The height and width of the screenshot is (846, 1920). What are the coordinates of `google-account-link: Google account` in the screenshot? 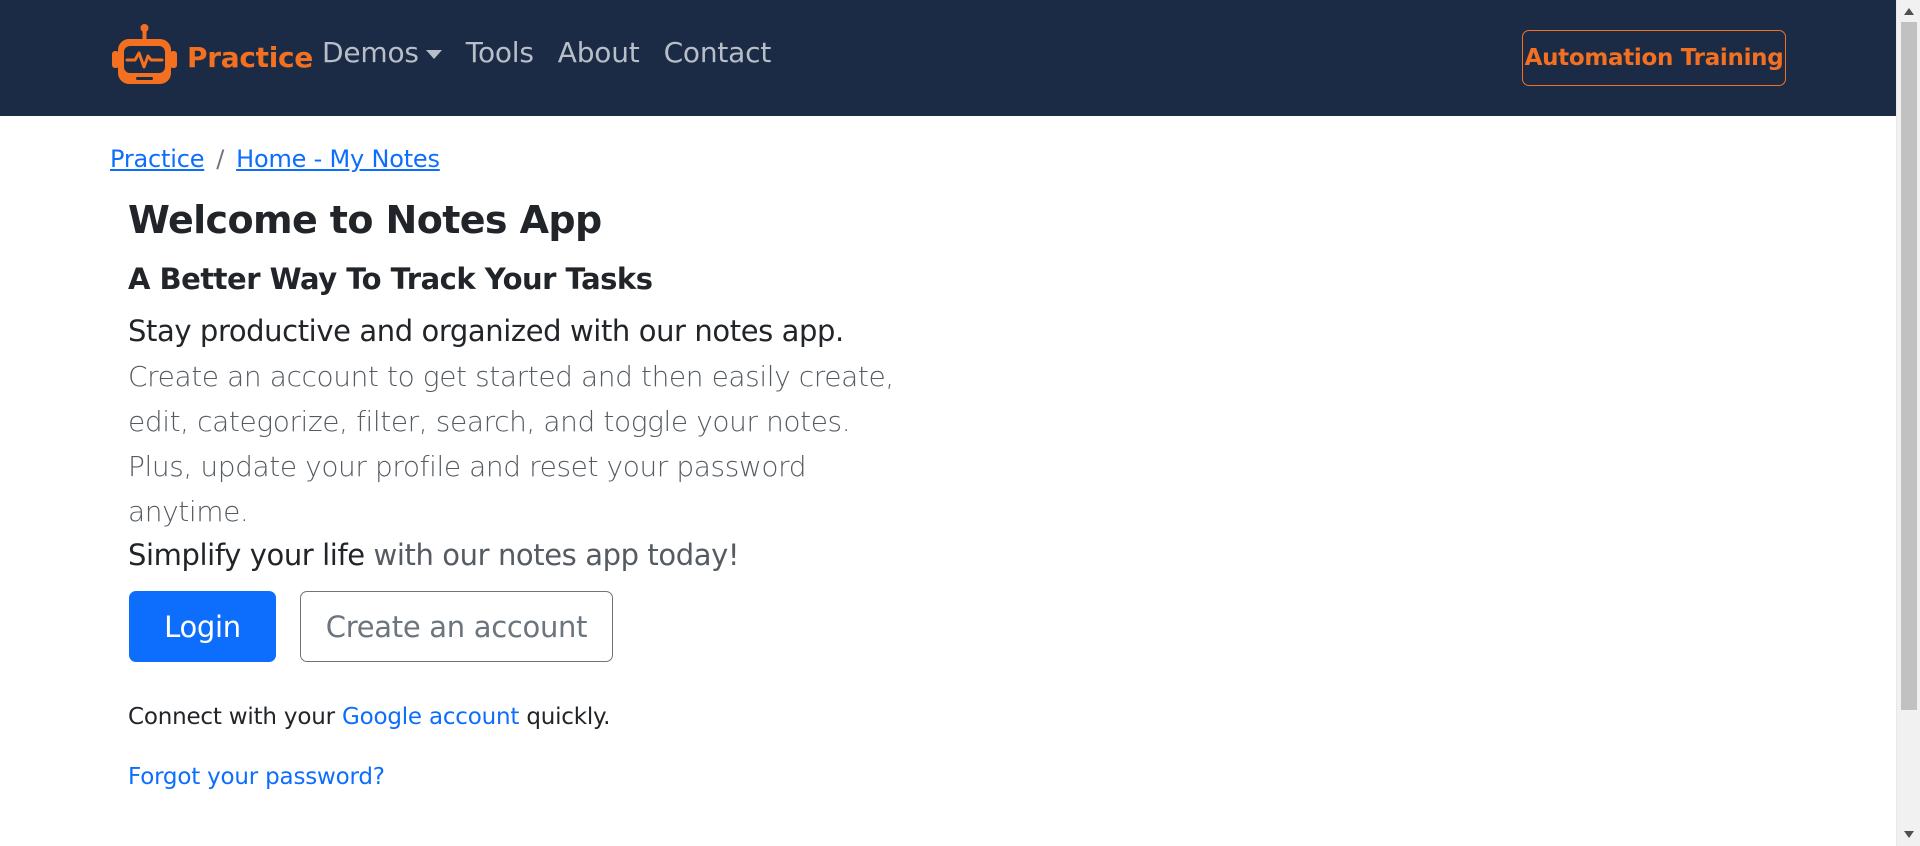 It's located at (430, 717).